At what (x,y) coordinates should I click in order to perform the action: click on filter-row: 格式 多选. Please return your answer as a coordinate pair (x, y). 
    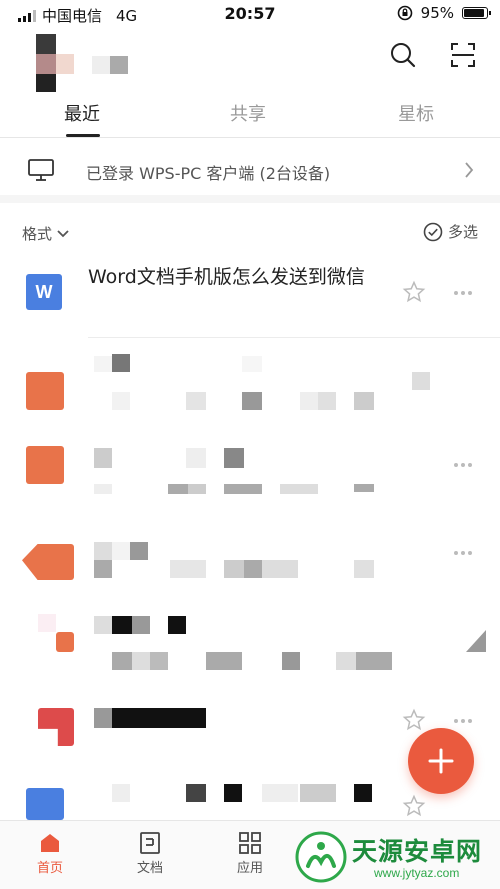
    Looking at the image, I should click on (250, 232).